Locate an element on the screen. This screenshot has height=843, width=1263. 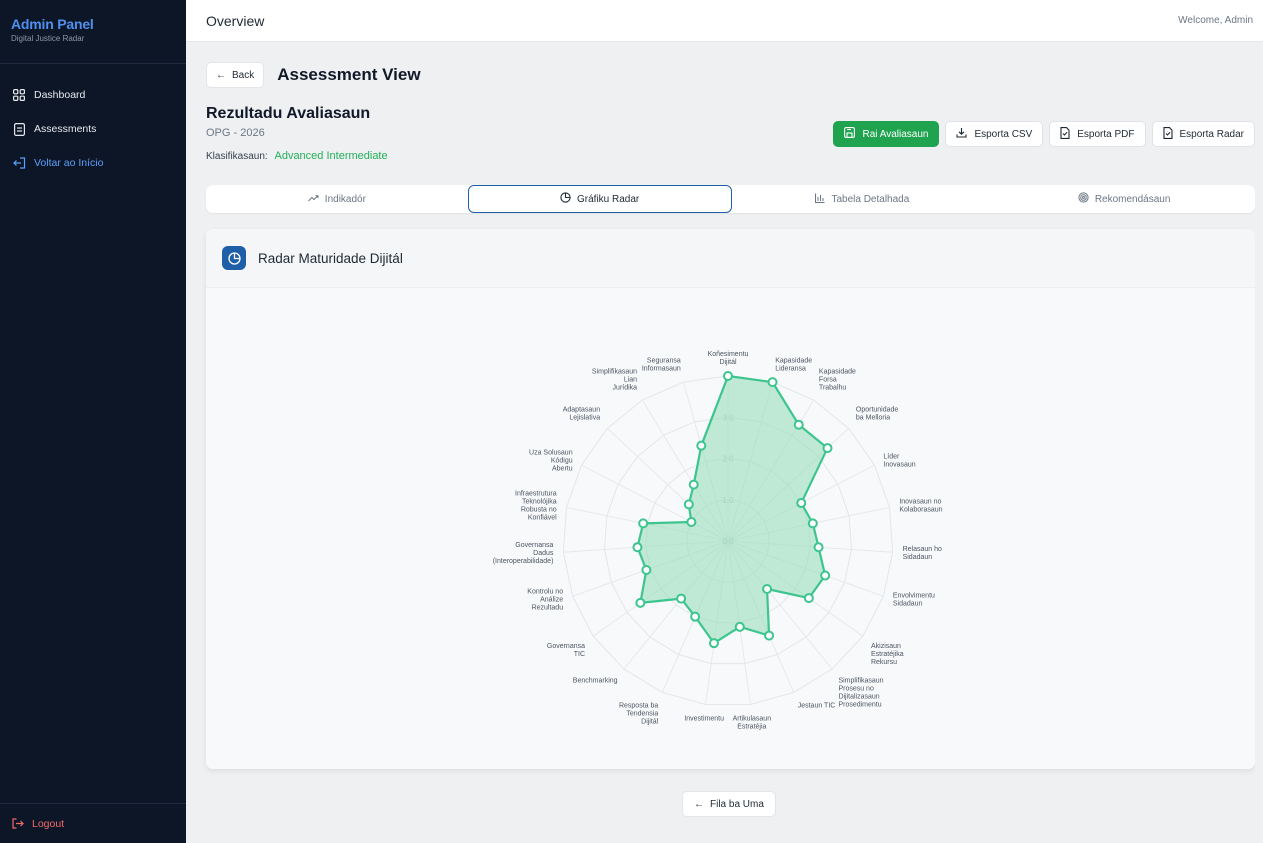
bar-chart-icon is located at coordinates (820, 199).